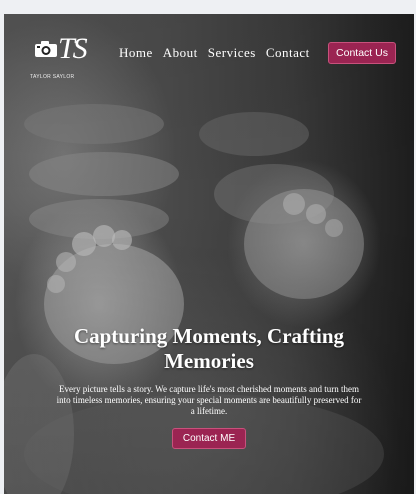  Describe the element at coordinates (232, 53) in the screenshot. I see `nav-item-services: Services` at that location.